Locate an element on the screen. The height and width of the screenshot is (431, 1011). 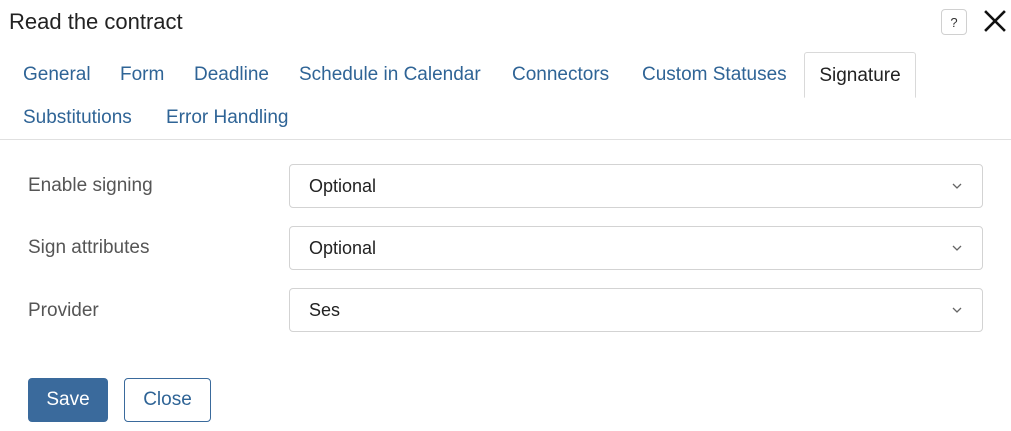
tab-deadline: Deadline is located at coordinates (231, 75).